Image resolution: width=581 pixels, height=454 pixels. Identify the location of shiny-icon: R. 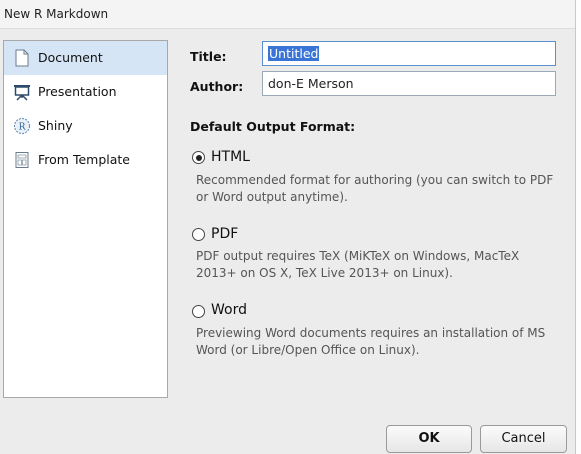
(22, 126).